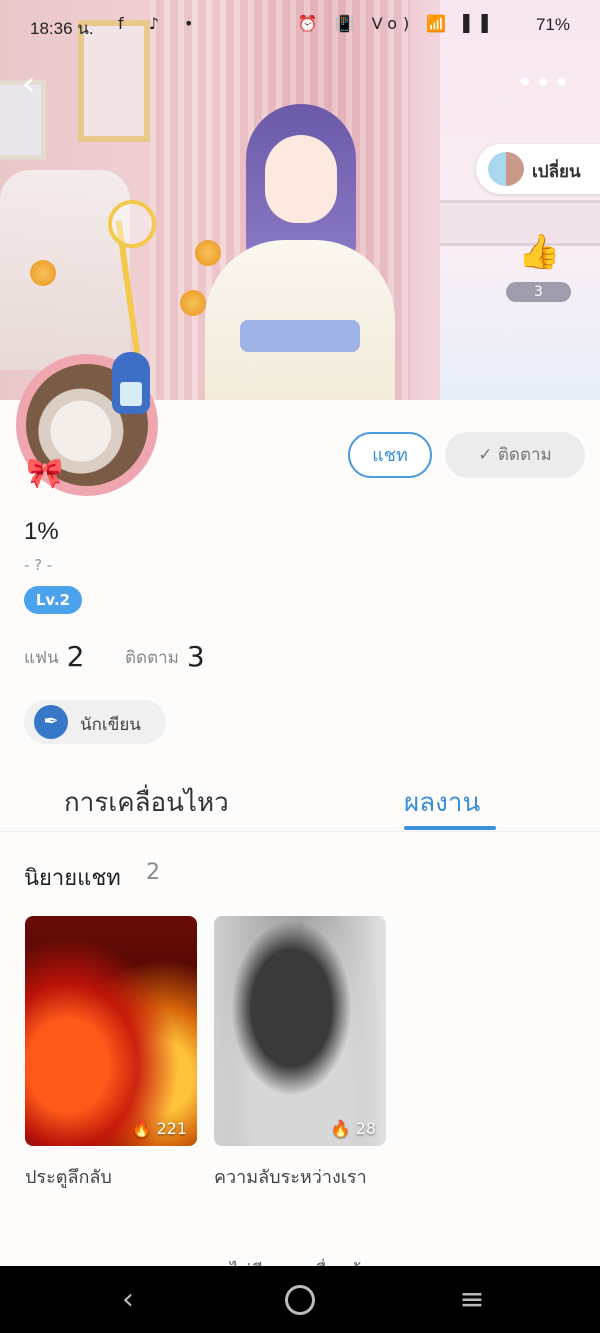 This screenshot has width=600, height=1333. What do you see at coordinates (398, 23) in the screenshot?
I see `system-icons: ⏰ 📳 Vo) 📶 ▌▌` at bounding box center [398, 23].